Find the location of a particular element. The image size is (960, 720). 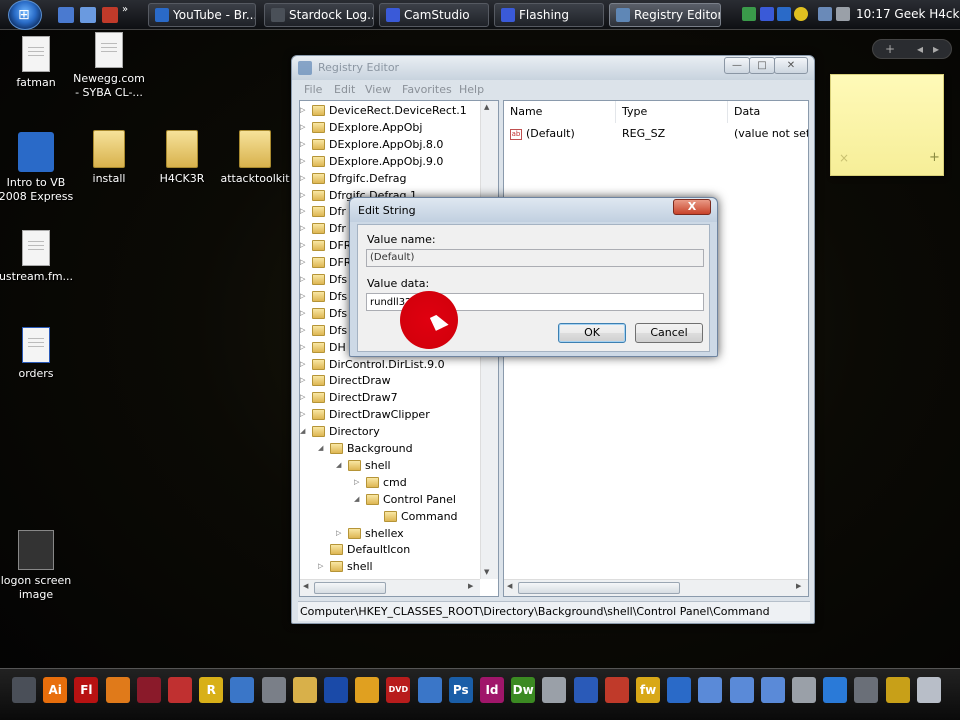

sidebar-add-button: + is located at coordinates (890, 49).